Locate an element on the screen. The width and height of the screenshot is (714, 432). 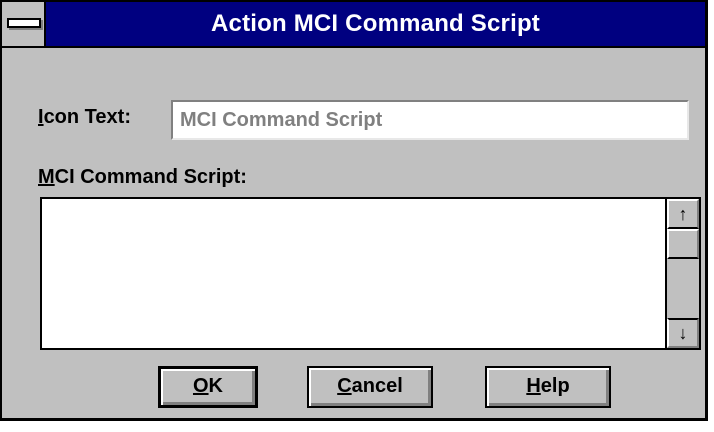
cancel-button: Cancel is located at coordinates (370, 387).